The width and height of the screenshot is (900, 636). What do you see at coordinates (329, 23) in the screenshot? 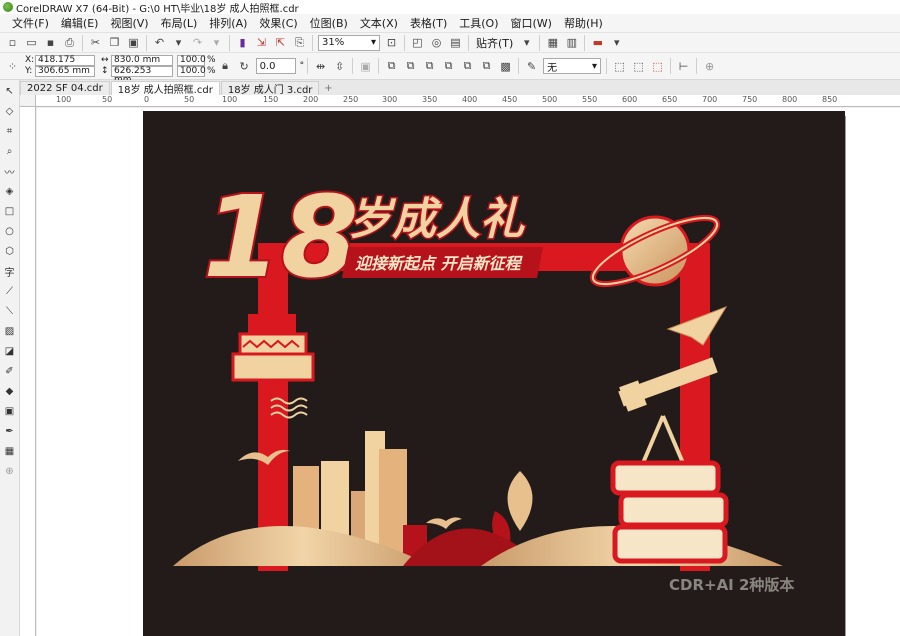
I see `menu-bitmaps: 位图(B)` at bounding box center [329, 23].